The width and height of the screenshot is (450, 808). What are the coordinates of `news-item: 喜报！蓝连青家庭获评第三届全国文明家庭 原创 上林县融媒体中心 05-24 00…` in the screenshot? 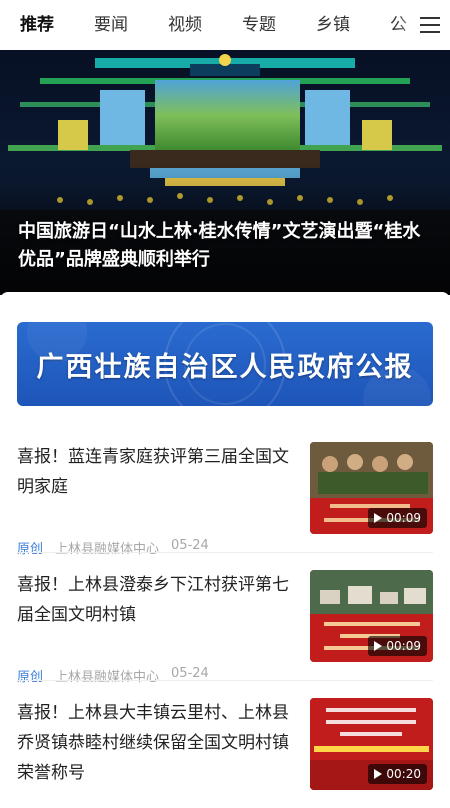 It's located at (225, 499).